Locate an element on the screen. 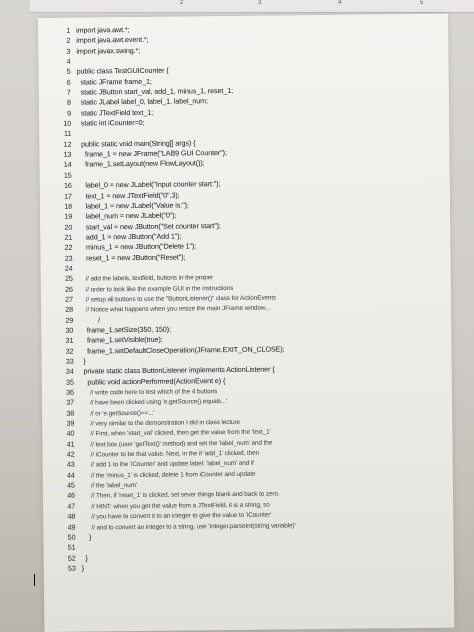 This screenshot has height=632, width=474. line-number: 34 is located at coordinates (69, 371).